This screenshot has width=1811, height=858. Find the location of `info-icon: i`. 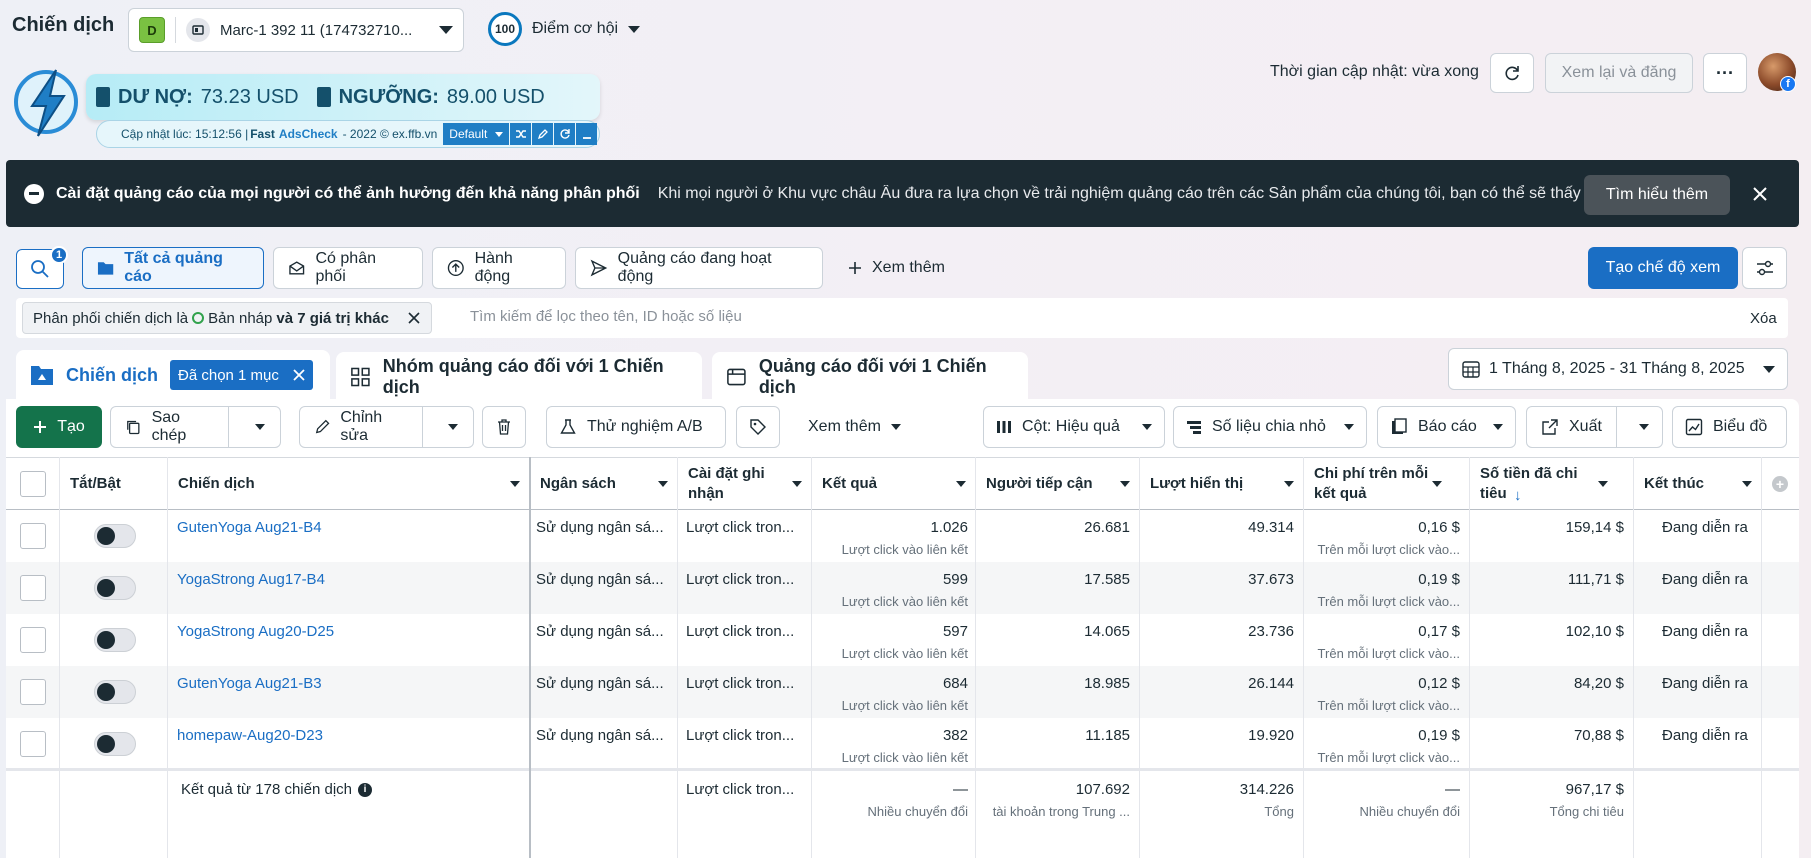

info-icon: i is located at coordinates (365, 789).